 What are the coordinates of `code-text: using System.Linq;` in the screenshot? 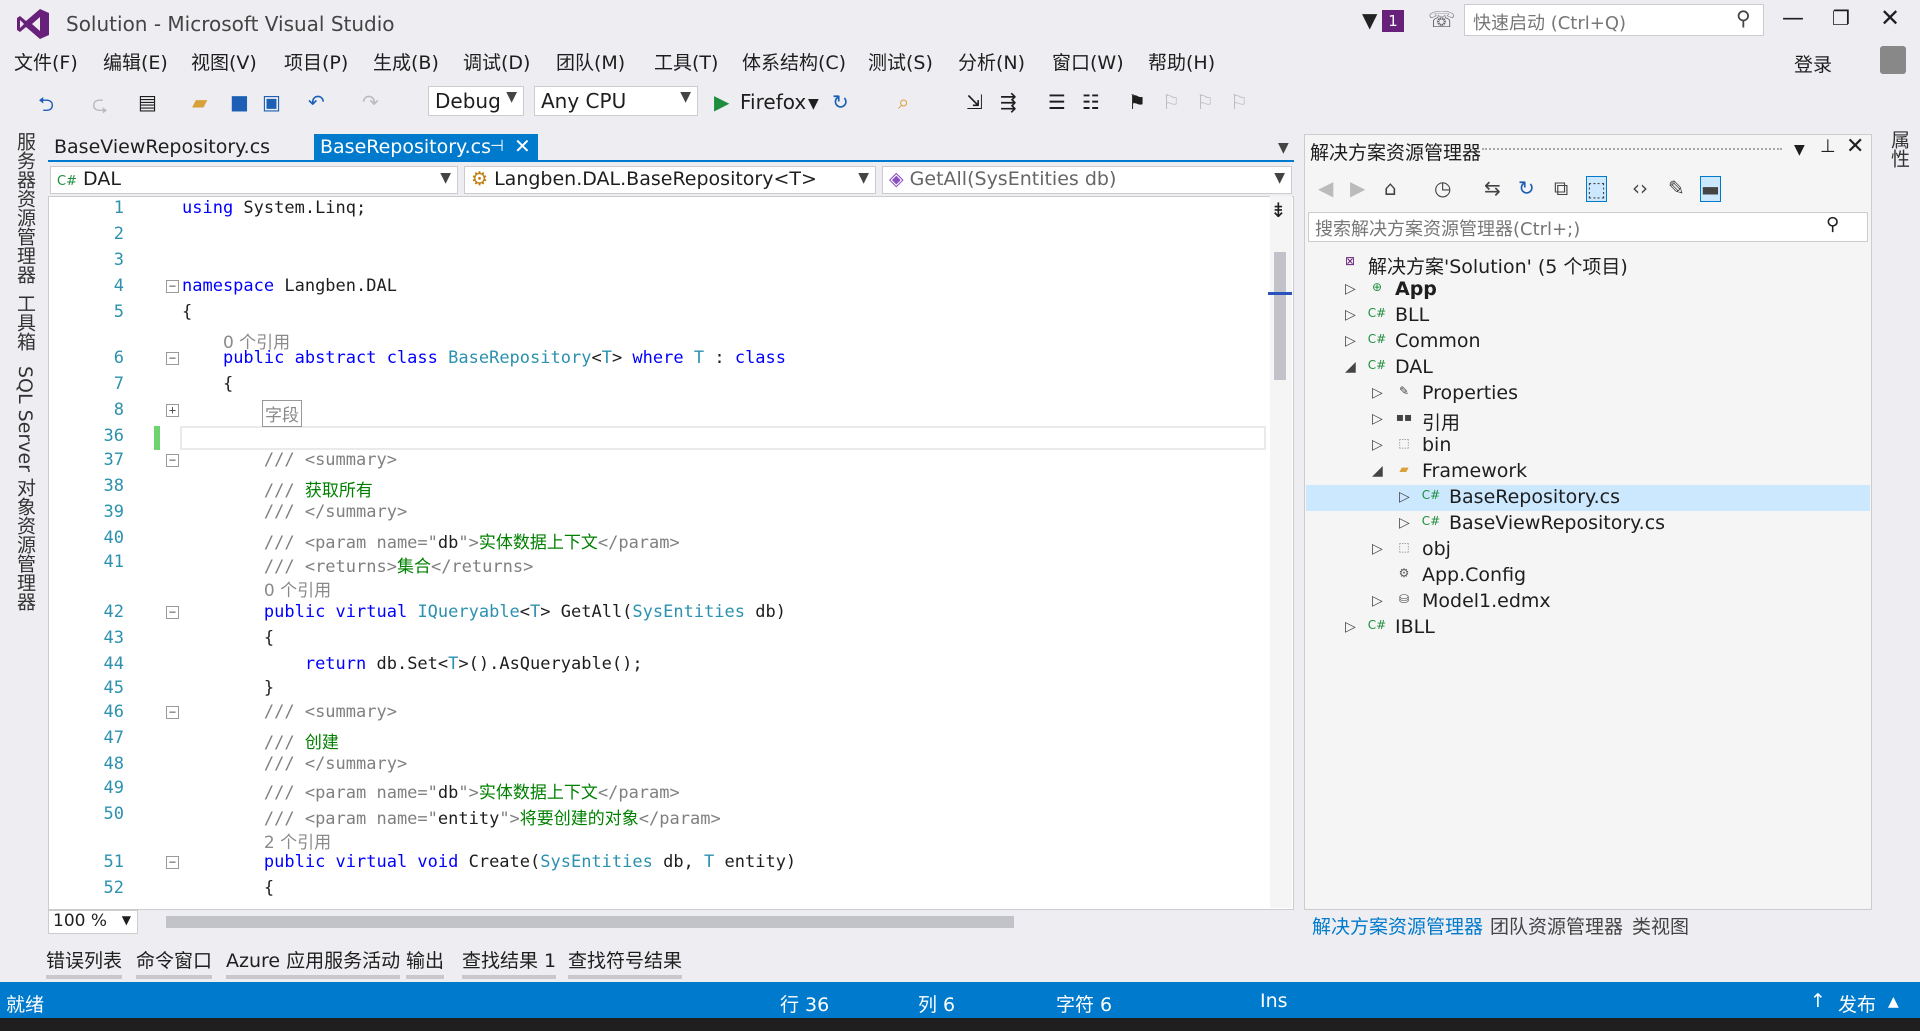 It's located at (274, 208).